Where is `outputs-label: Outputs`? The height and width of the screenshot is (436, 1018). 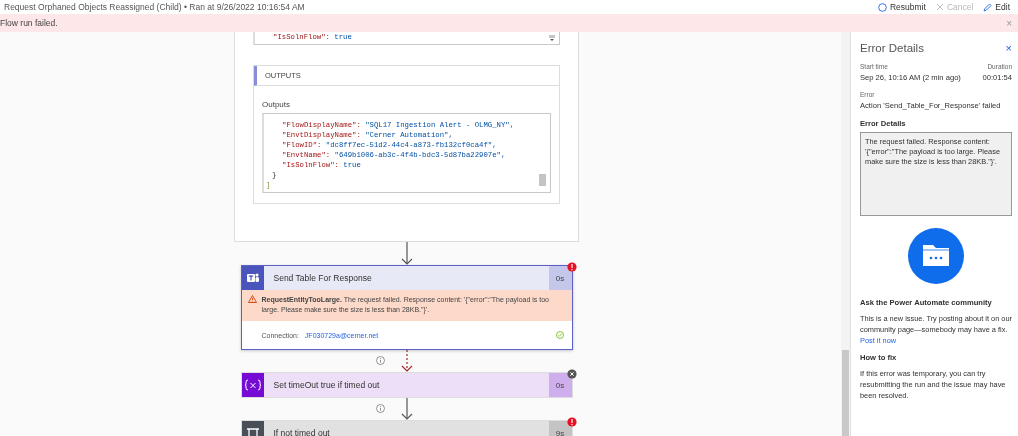 outputs-label: Outputs is located at coordinates (276, 105).